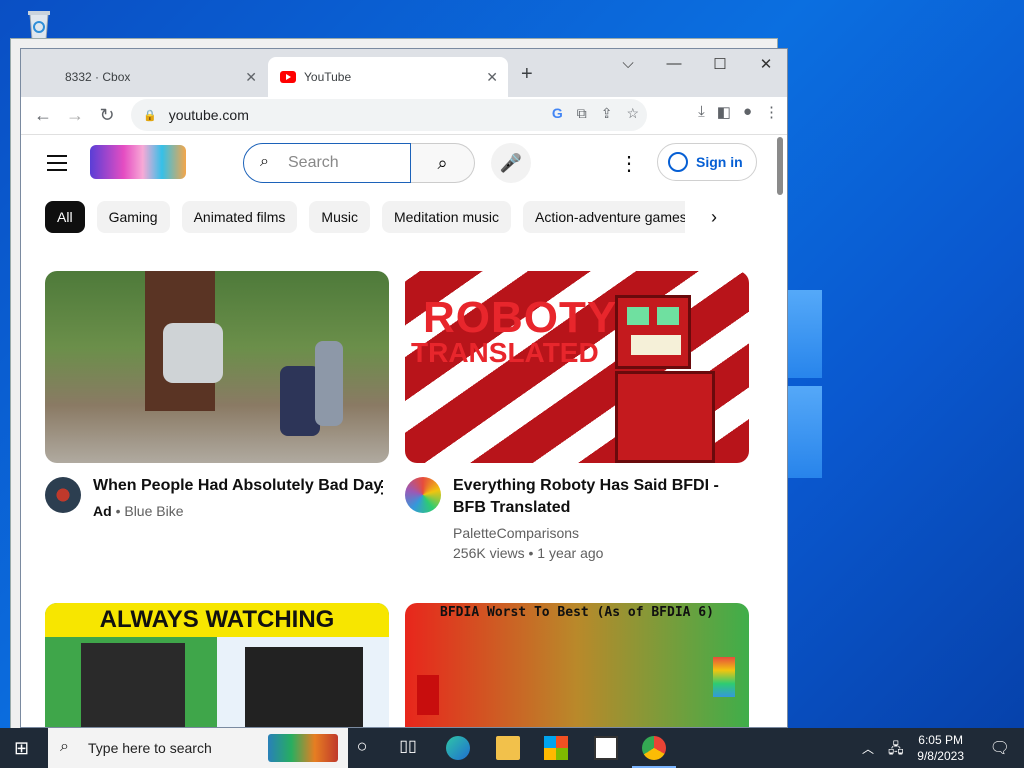 The image size is (1024, 768). What do you see at coordinates (389, 115) in the screenshot?
I see `address-bar: 🔒 youtube.com G ⧉ ⇪ ☆` at bounding box center [389, 115].